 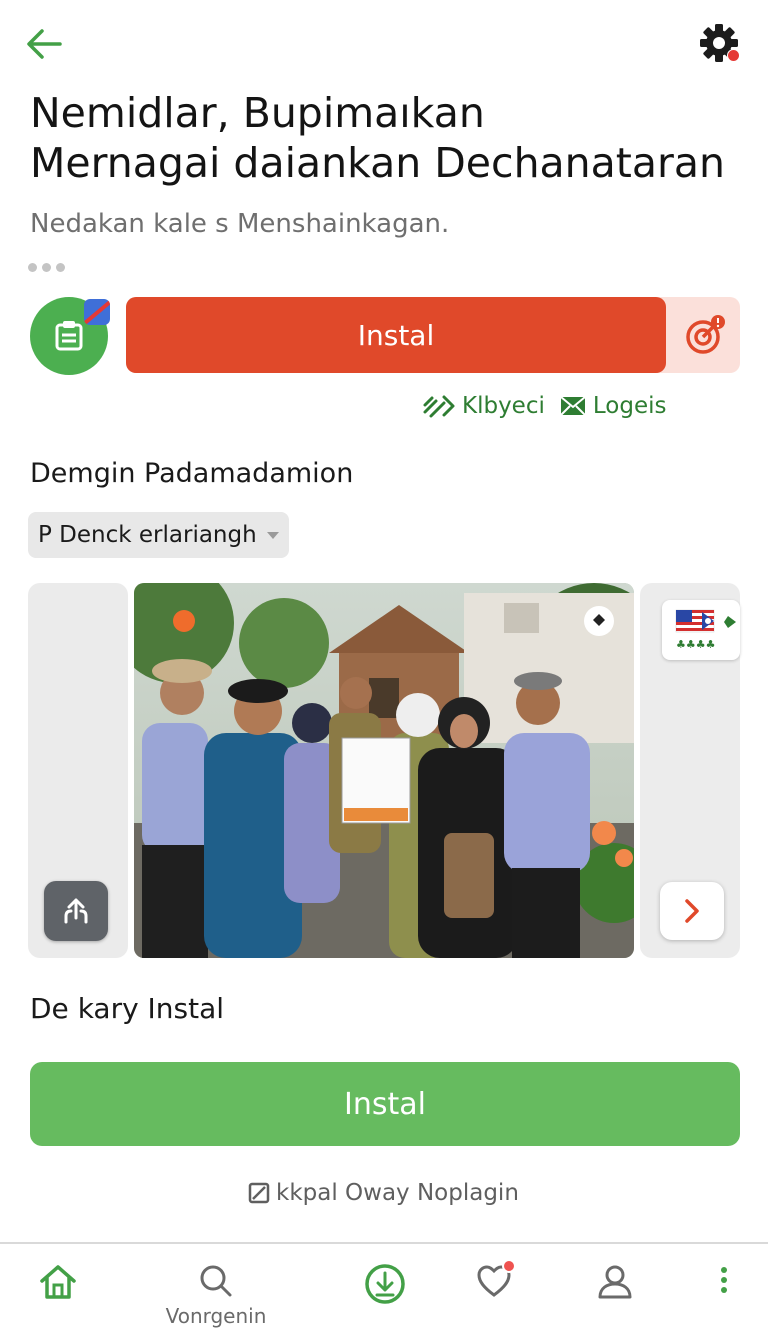 What do you see at coordinates (127, 1008) in the screenshot?
I see `install-section-title: De kary Instal` at bounding box center [127, 1008].